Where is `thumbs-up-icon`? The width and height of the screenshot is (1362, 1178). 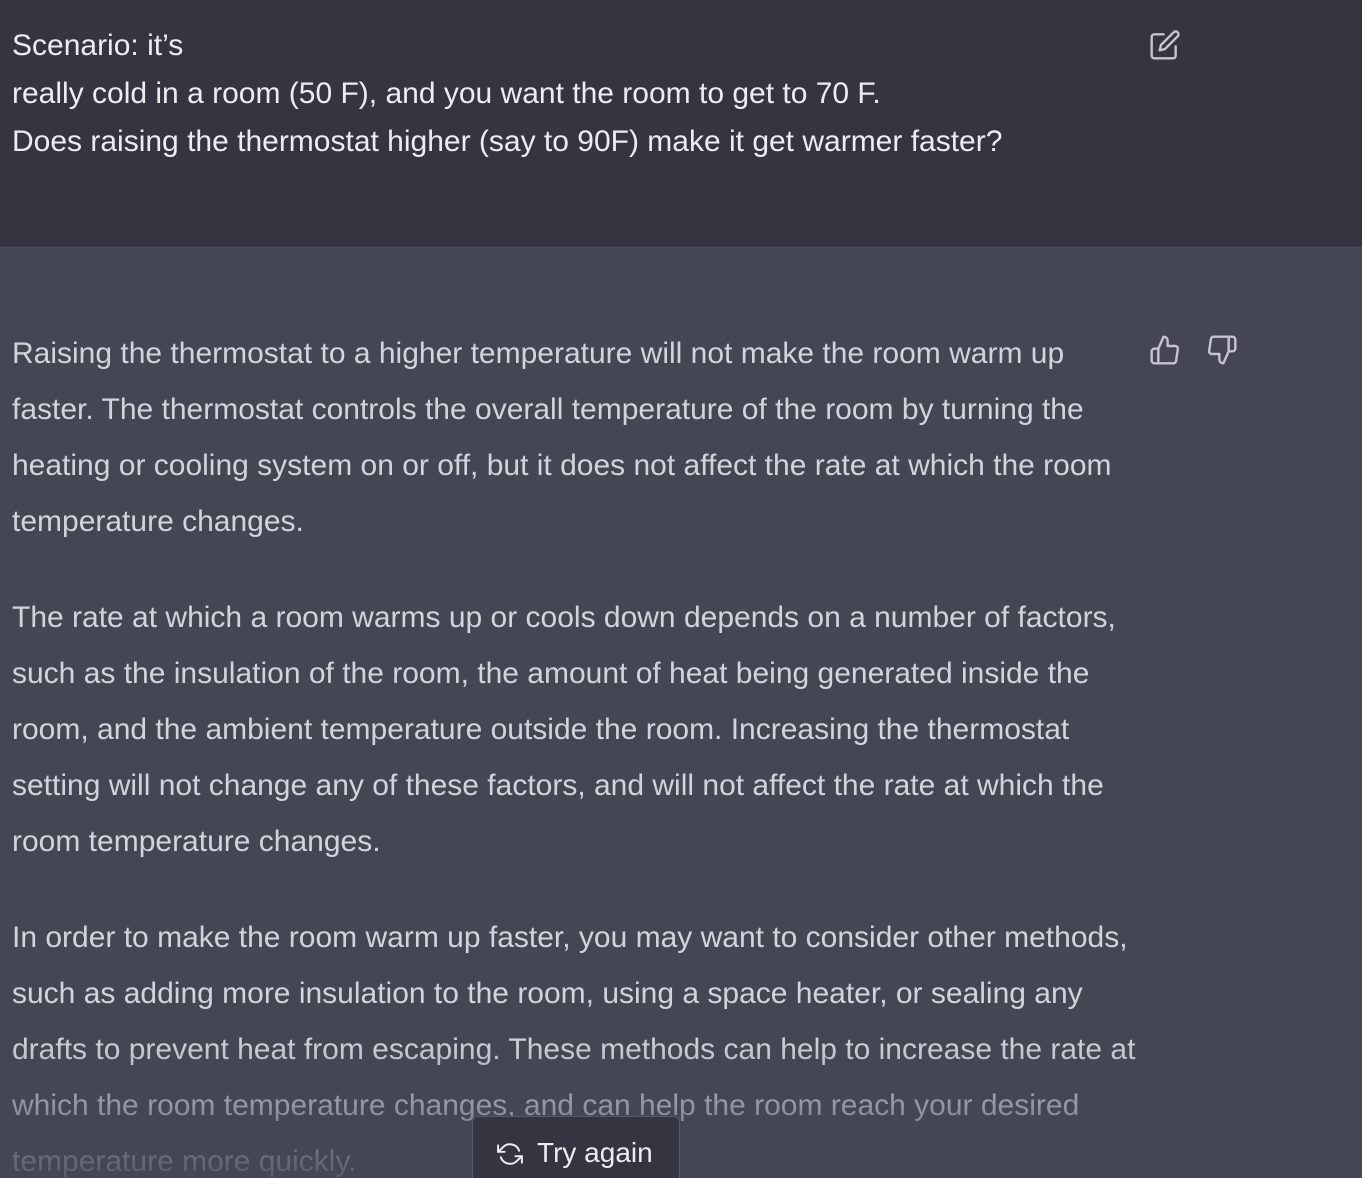
thumbs-up-icon is located at coordinates (1165, 350).